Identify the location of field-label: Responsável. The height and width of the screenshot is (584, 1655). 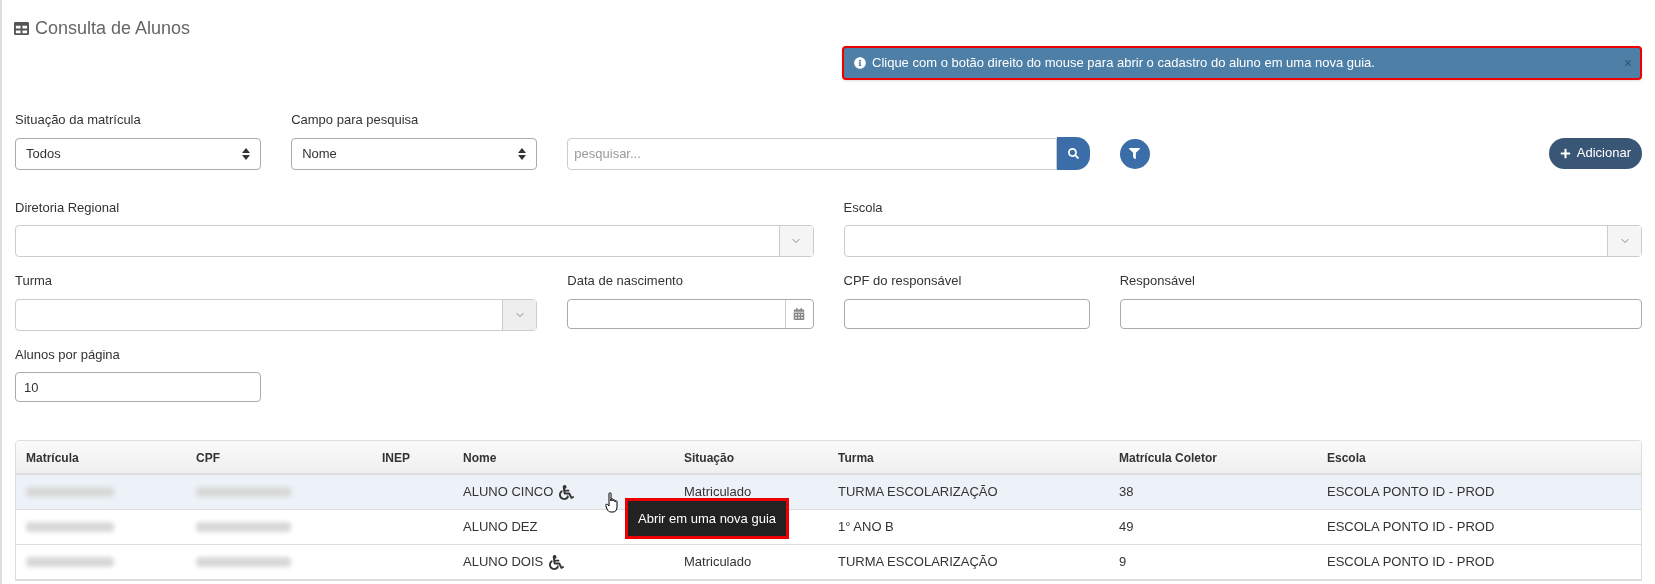
(1157, 281).